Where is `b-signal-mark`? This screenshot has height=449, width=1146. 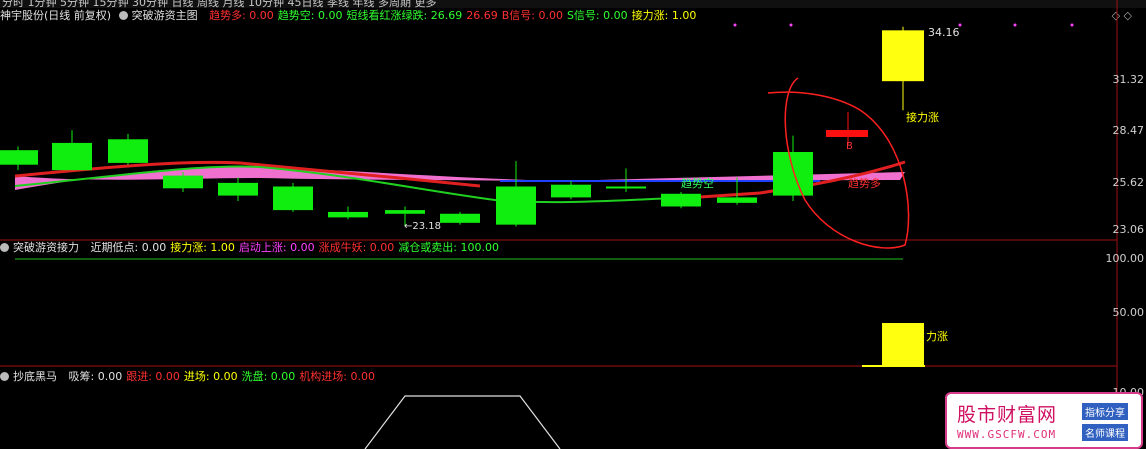 b-signal-mark is located at coordinates (847, 133).